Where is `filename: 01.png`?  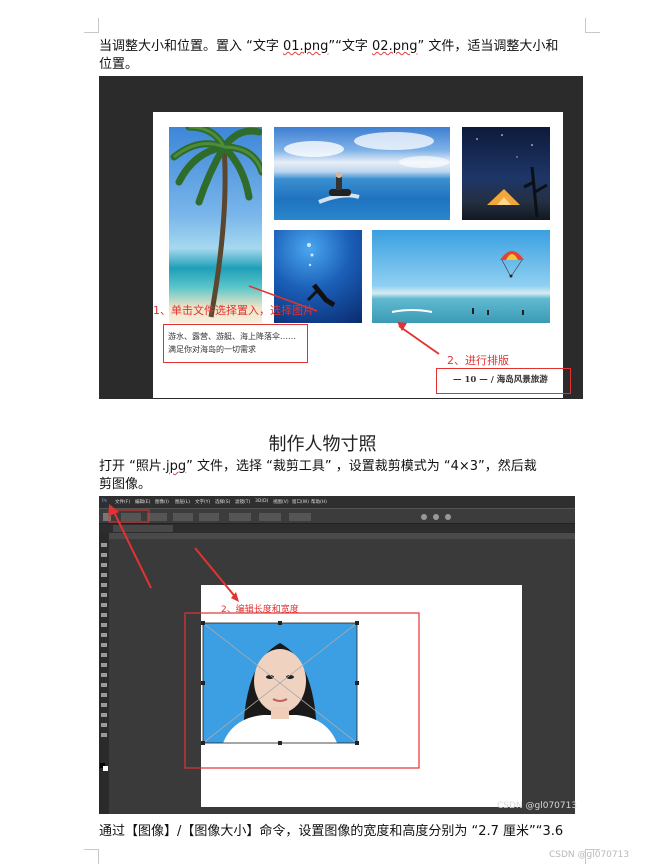 filename: 01.png is located at coordinates (306, 46).